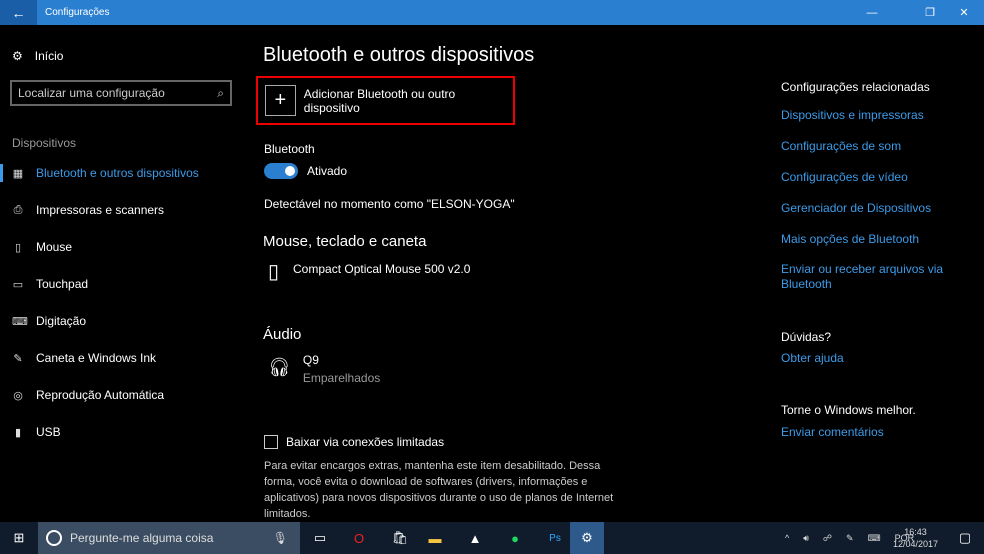 This screenshot has width=984, height=554. I want to click on metered-checkbox-row: Baixar via conexões limitadas, so click(354, 442).